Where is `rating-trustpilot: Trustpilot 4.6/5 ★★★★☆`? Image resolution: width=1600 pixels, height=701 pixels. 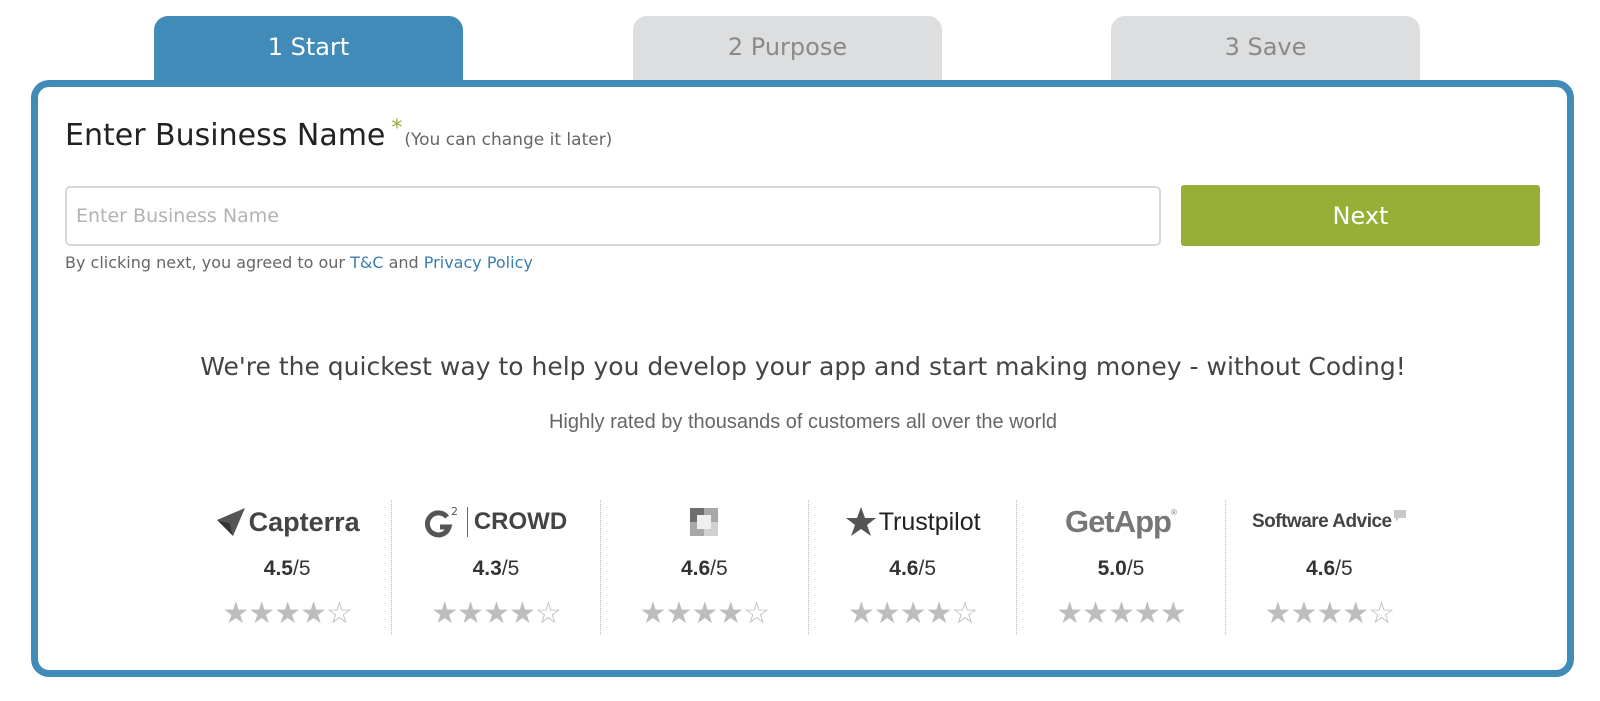 rating-trustpilot: Trustpilot 4.6/5 ★★★★☆ is located at coordinates (911, 567).